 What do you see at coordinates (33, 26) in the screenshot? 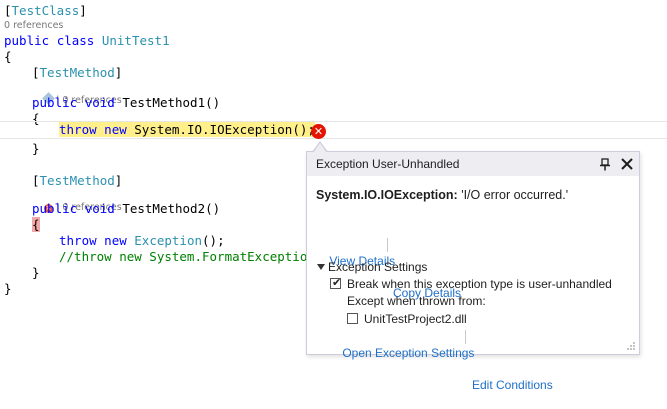
I see `codelens-references: 0 references` at bounding box center [33, 26].